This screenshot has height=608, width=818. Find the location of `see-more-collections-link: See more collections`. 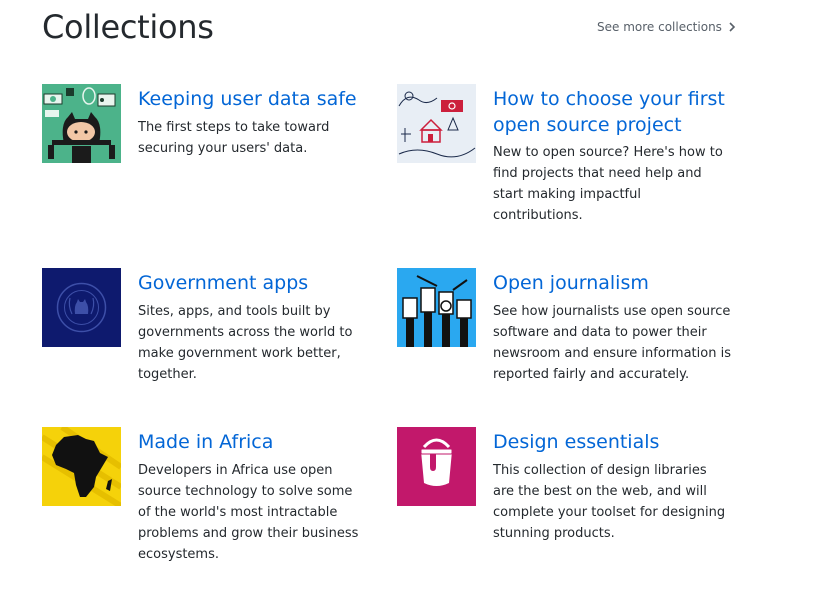

see-more-collections-link: See more collections is located at coordinates (666, 27).